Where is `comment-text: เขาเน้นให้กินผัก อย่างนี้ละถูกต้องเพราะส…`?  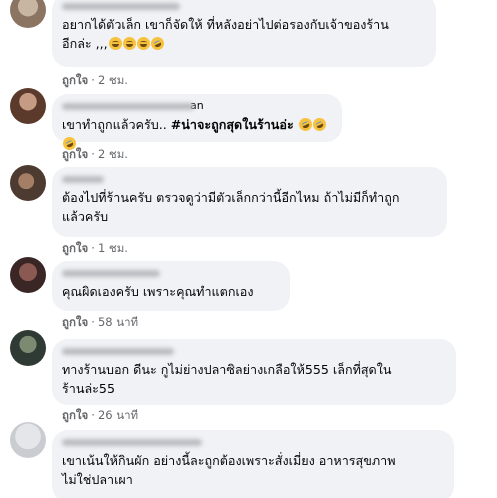 comment-text: เขาเน้นให้กินผัก อย่างนี้ละถูกต้องเพราะส… is located at coordinates (229, 470).